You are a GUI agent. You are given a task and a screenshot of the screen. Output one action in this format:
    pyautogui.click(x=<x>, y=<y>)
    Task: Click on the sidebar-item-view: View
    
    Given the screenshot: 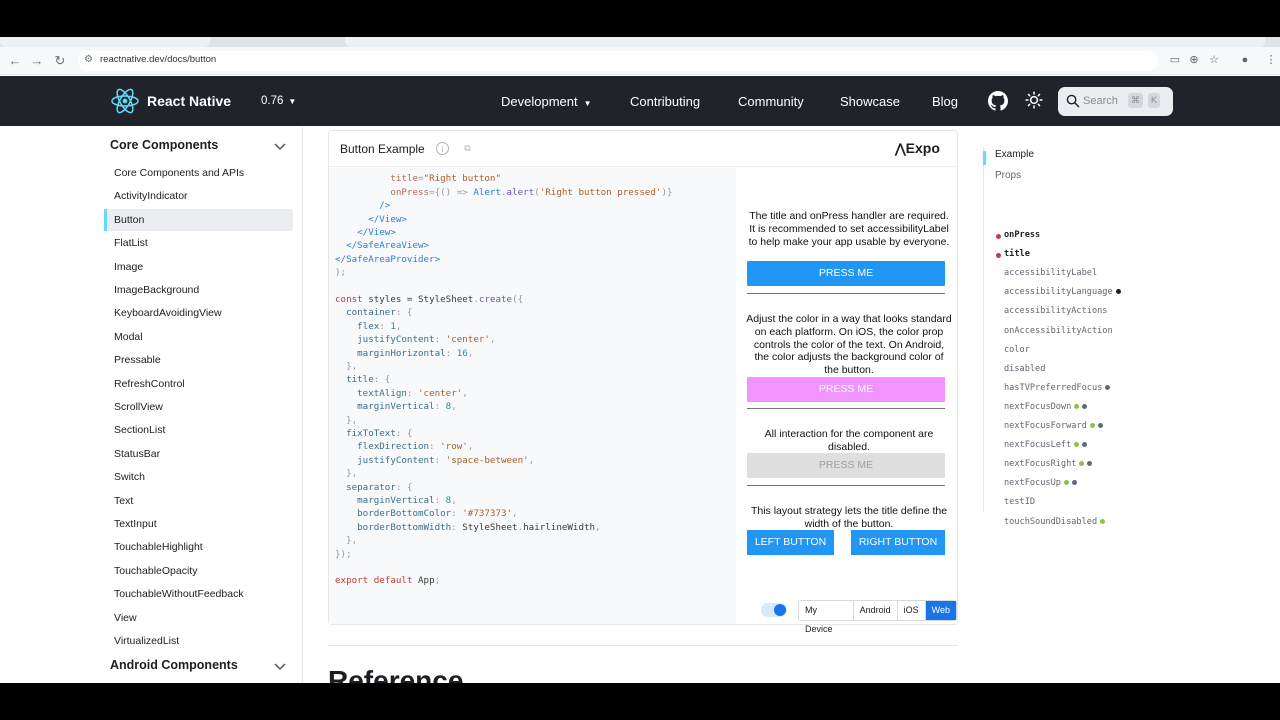 What is the action you would take?
    pyautogui.click(x=198, y=618)
    